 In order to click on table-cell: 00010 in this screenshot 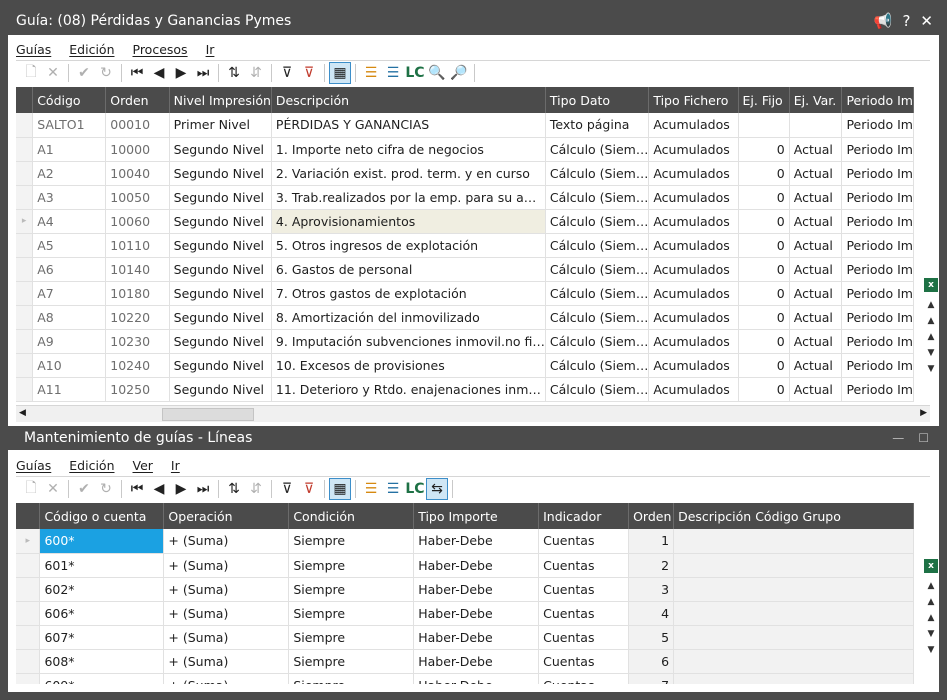, I will do `click(137, 125)`.